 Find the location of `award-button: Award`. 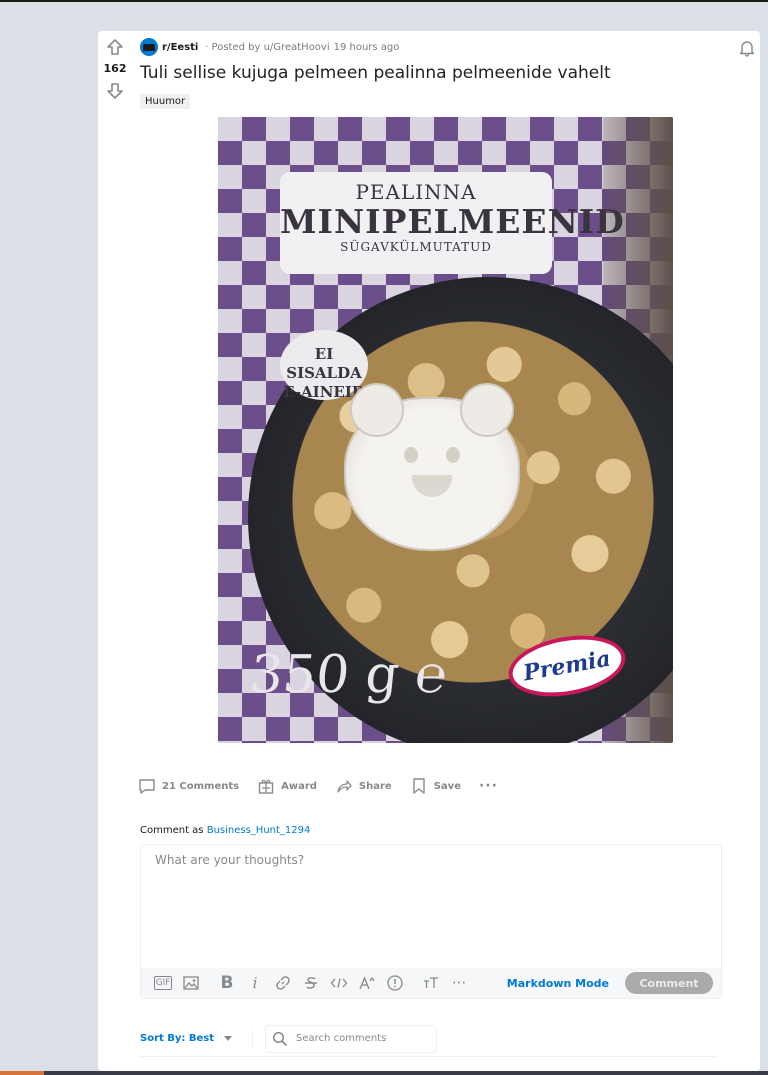

award-button: Award is located at coordinates (287, 786).